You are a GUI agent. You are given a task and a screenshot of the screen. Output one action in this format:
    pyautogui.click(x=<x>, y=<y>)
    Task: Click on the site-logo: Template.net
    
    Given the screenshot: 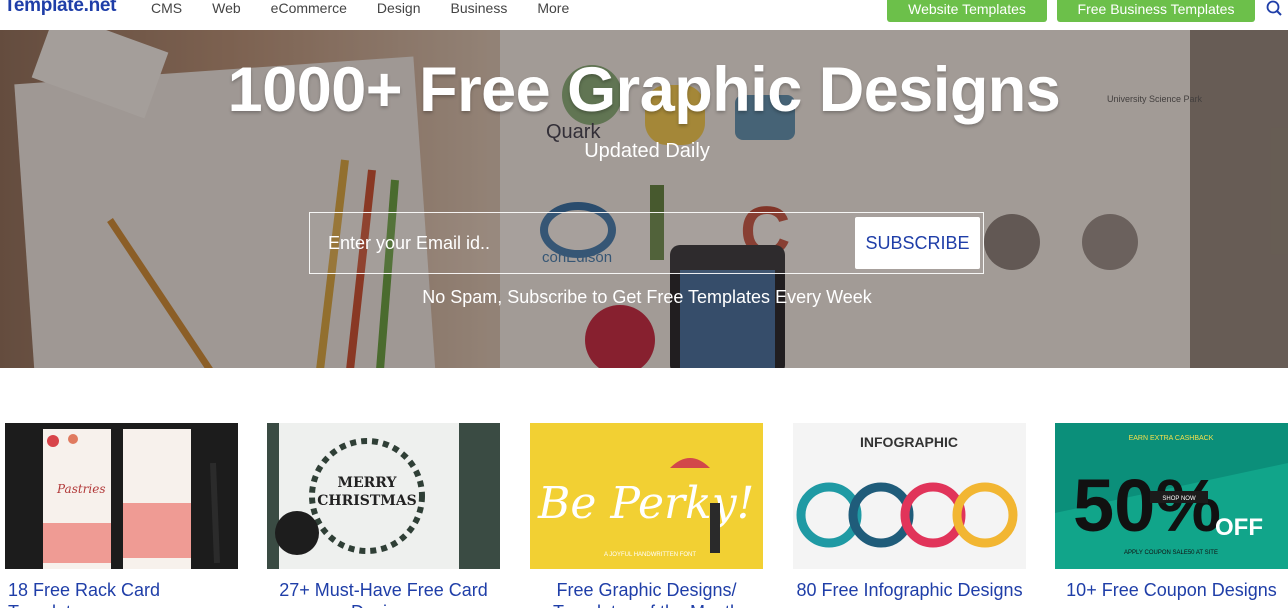 What is the action you would take?
    pyautogui.click(x=60, y=8)
    